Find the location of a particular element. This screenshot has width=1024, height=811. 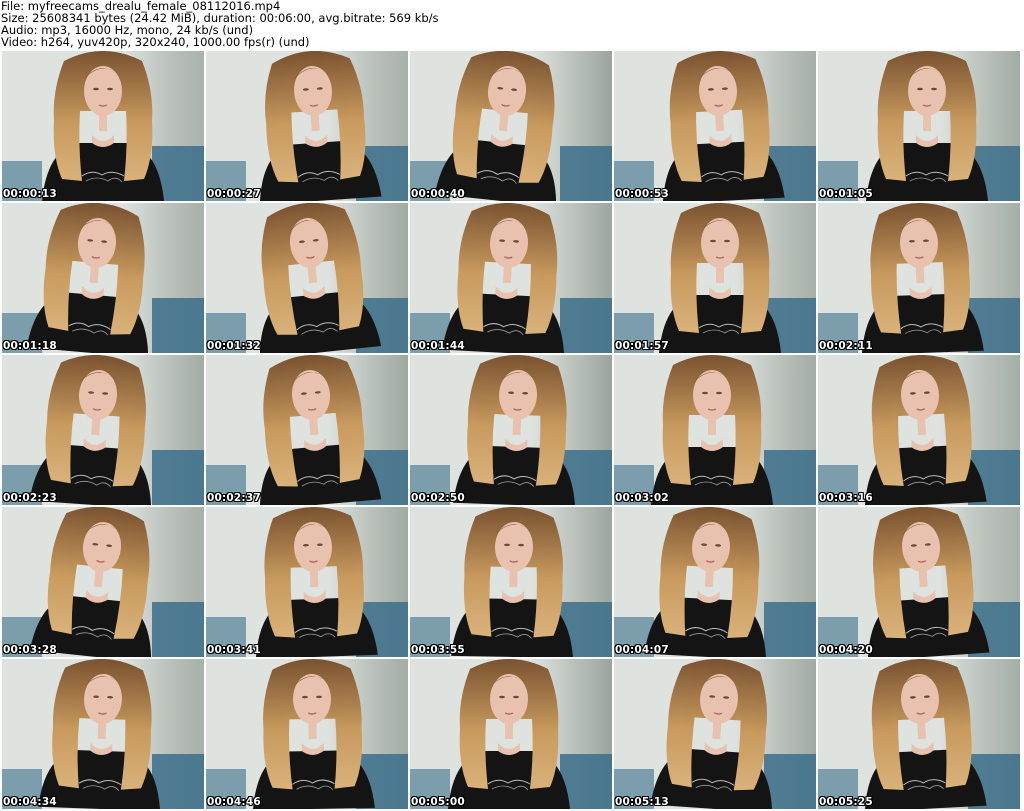

thumbnail-timestamp: 00:01:05 is located at coordinates (846, 194).